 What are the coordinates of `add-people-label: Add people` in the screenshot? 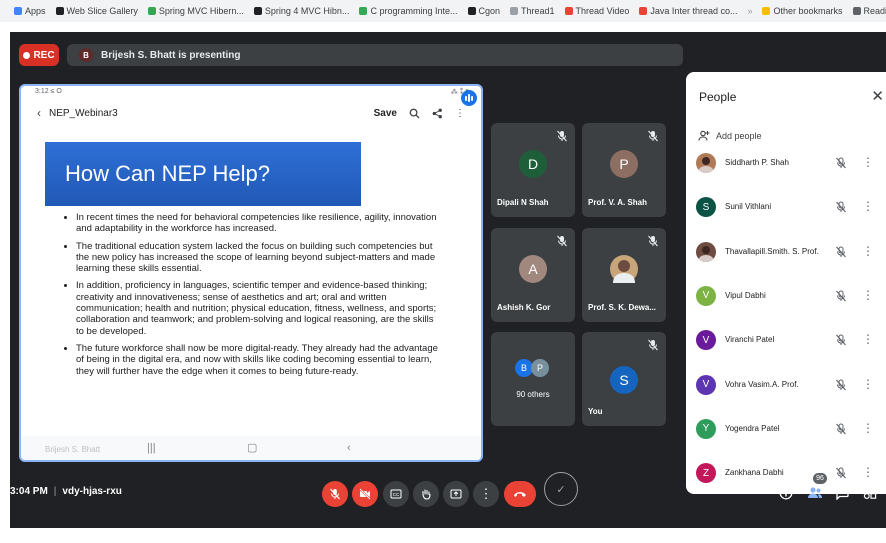 It's located at (739, 136).